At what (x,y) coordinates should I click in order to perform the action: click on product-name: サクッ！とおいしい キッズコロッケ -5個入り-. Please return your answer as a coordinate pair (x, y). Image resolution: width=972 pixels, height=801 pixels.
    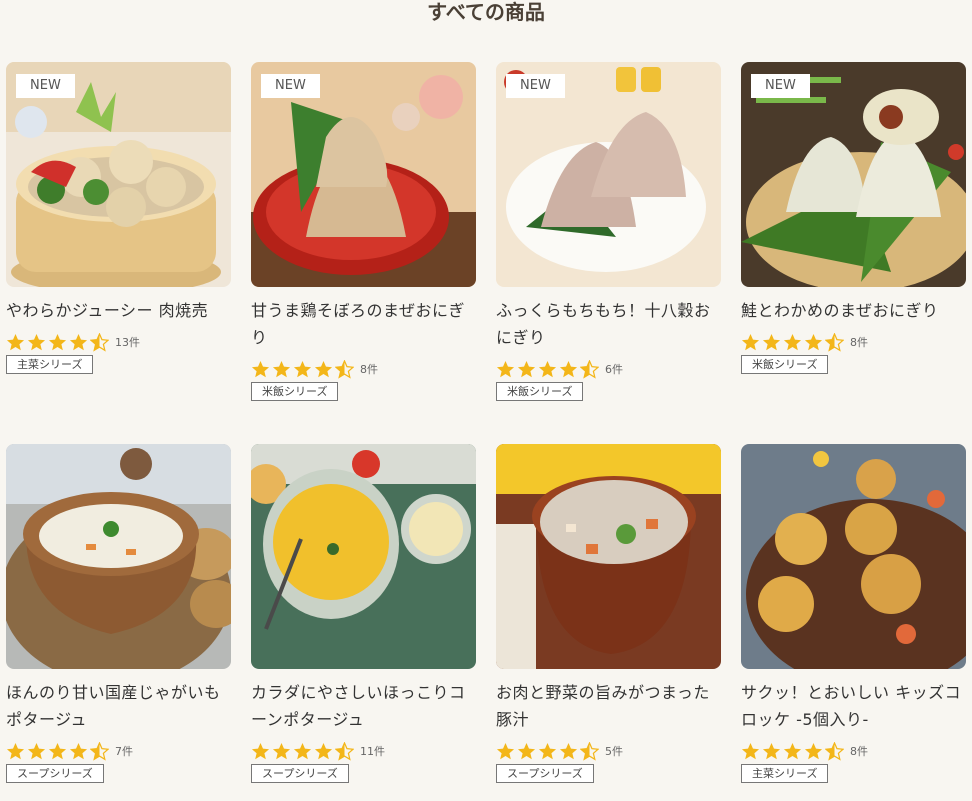
    Looking at the image, I should click on (853, 706).